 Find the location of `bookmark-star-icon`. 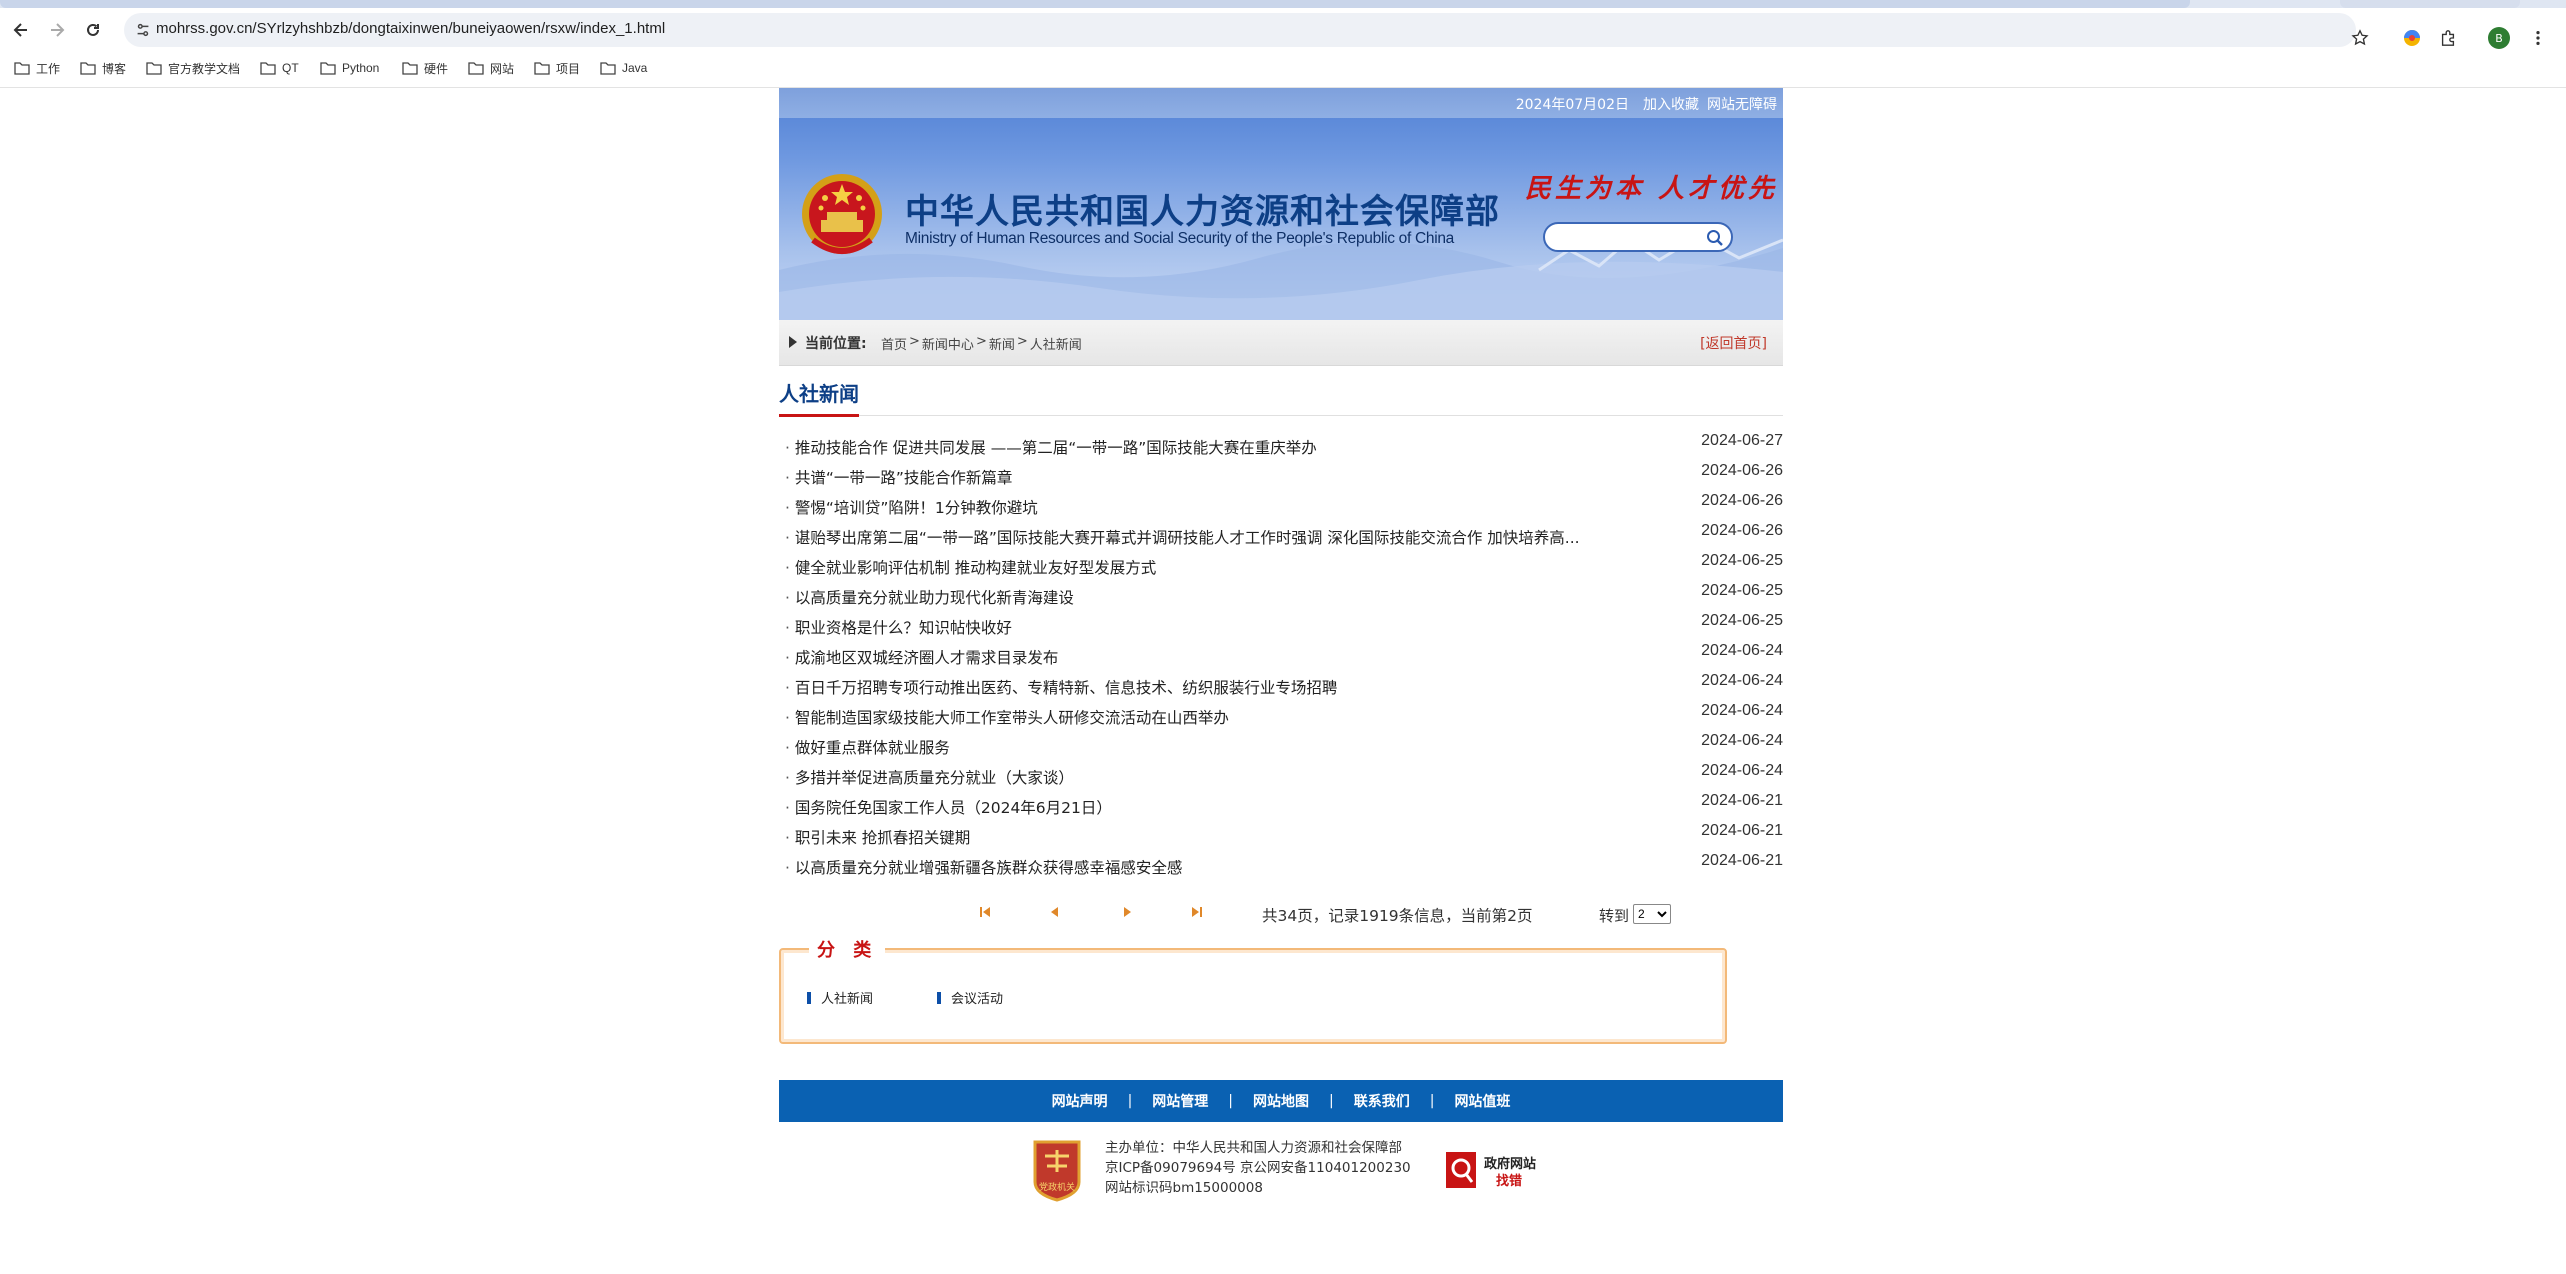

bookmark-star-icon is located at coordinates (2360, 38).